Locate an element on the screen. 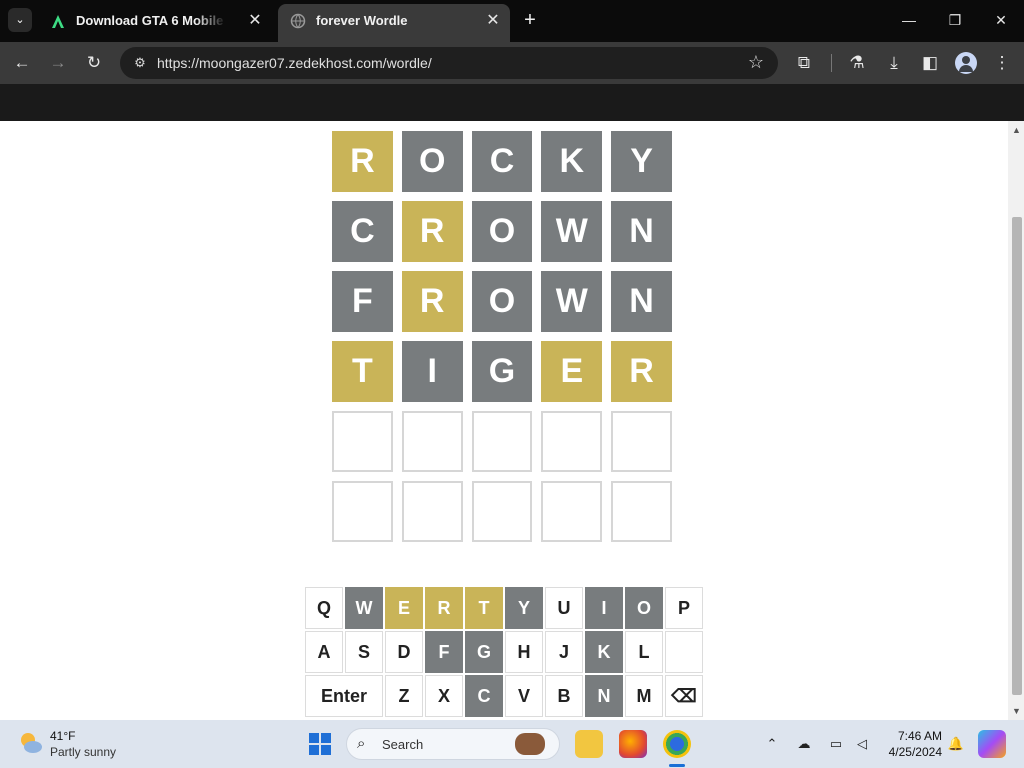  tab-gta6: Download GTA 6 Mobile latest ✕ is located at coordinates (155, 21).